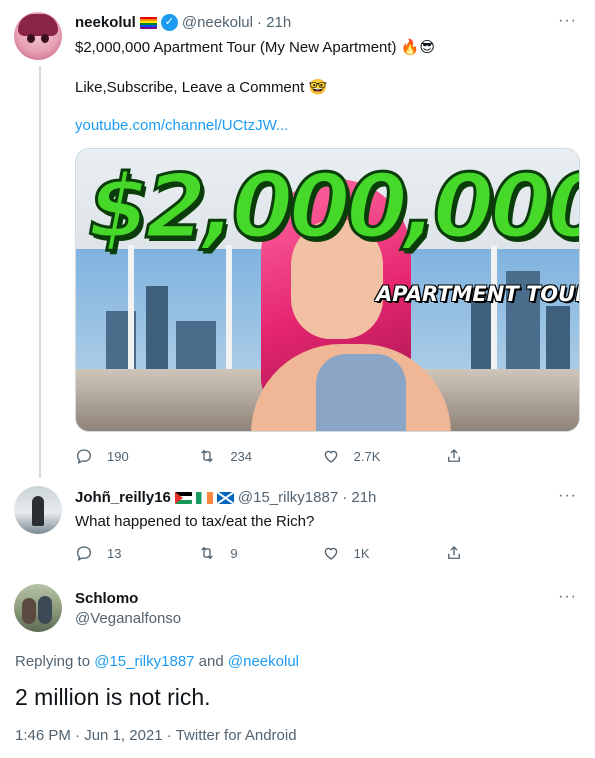 This screenshot has height=758, width=595. What do you see at coordinates (201, 87) in the screenshot?
I see `tweet-text-line2: Like,Subscribe, Leave a Comment 🤓` at bounding box center [201, 87].